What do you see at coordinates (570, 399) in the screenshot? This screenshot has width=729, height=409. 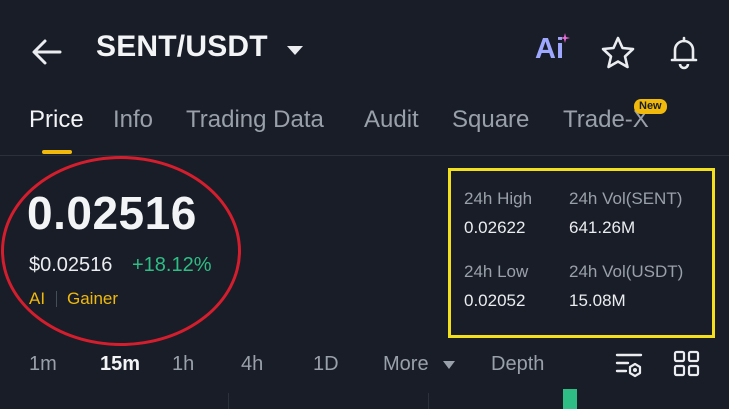 I see `candle-bar` at bounding box center [570, 399].